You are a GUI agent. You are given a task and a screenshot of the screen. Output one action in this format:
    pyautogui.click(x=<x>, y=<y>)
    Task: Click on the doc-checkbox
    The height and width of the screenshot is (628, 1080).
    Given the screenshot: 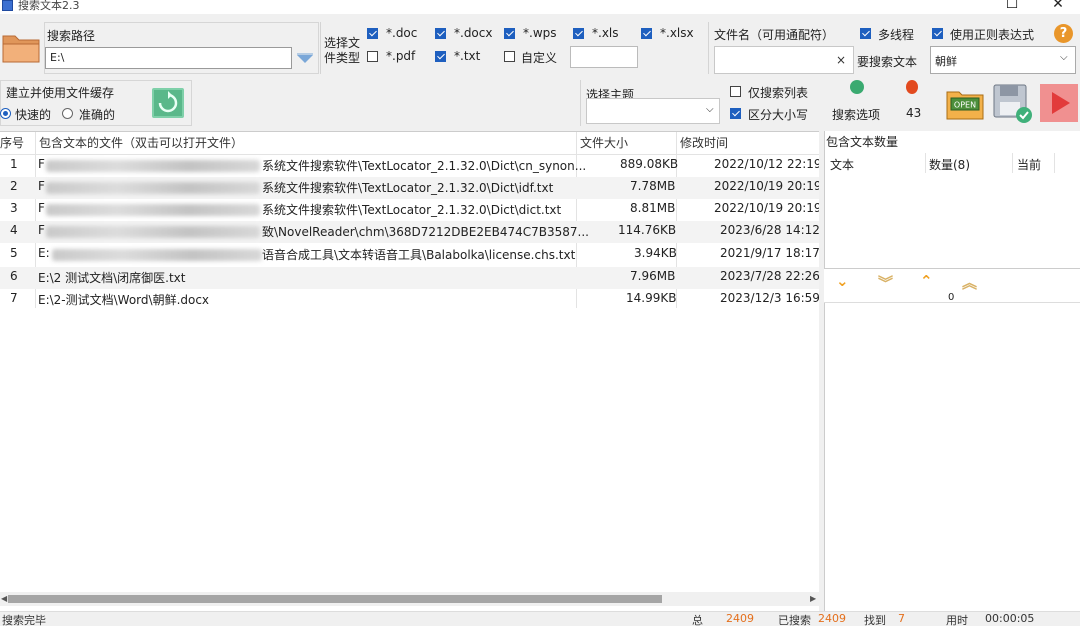 What is the action you would take?
    pyautogui.click(x=372, y=33)
    